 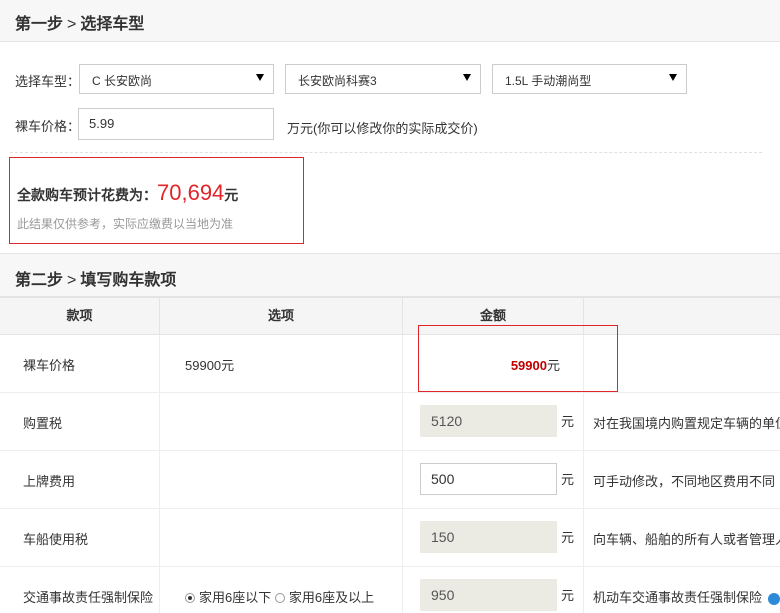 I want to click on result-box: 全款购车预计花费为：70,694元 此结果仅供参考，实际应缴费以当地为准, so click(x=156, y=200).